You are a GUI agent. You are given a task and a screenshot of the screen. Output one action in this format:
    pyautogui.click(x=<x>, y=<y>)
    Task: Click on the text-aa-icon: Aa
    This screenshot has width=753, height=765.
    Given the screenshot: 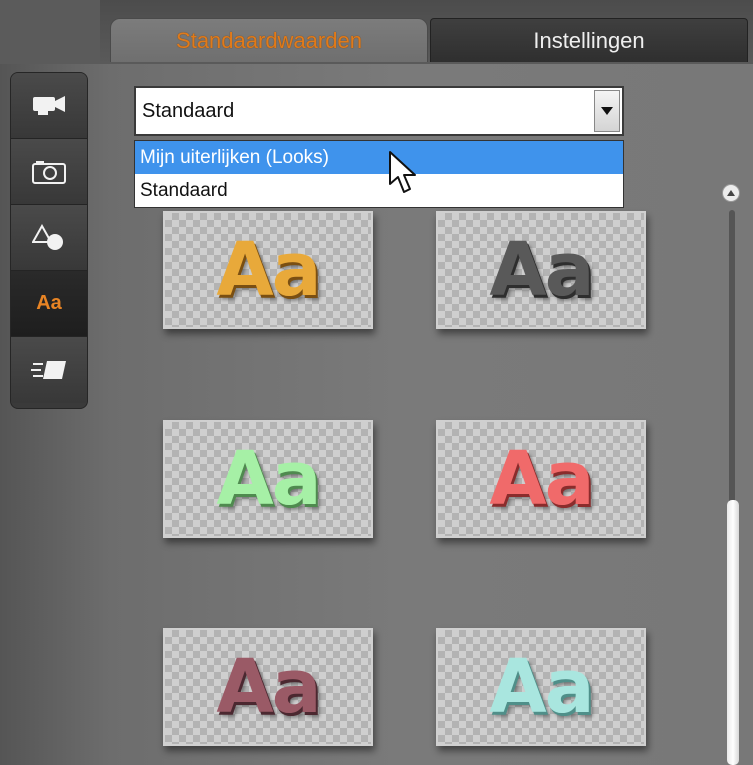 What is the action you would take?
    pyautogui.click(x=49, y=303)
    